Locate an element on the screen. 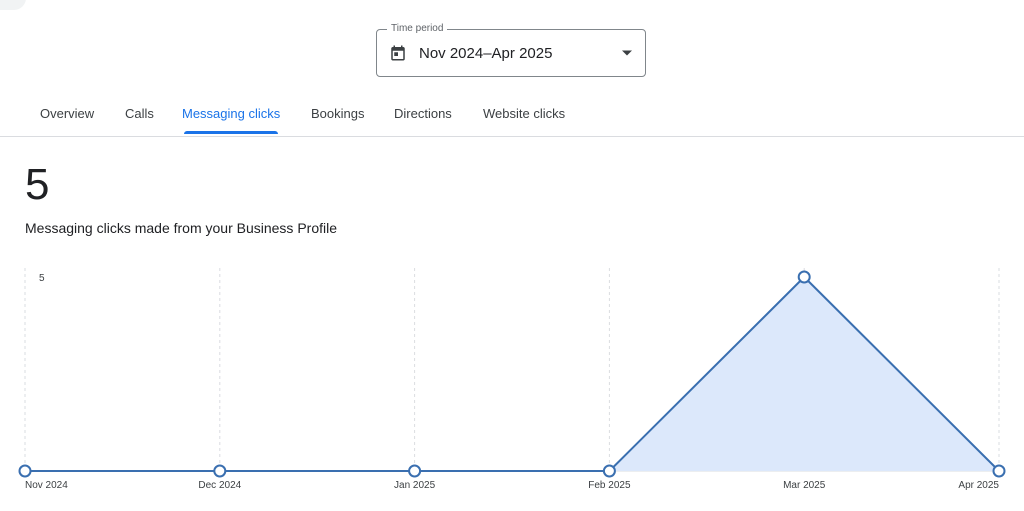  time-period-label: Time period is located at coordinates (417, 29).